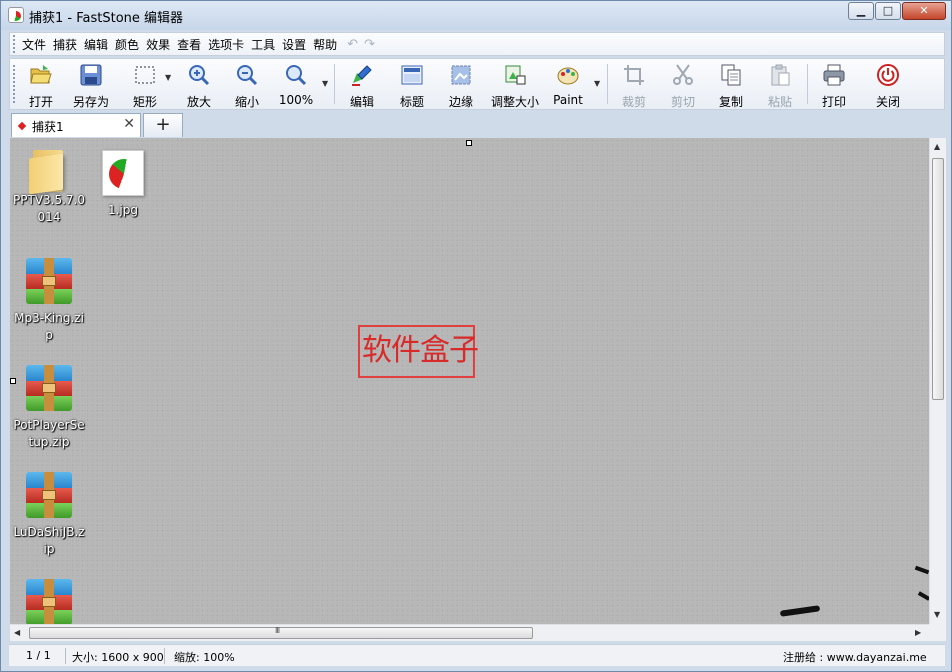 Image resolution: width=952 pixels, height=672 pixels. I want to click on zoom-in-icon, so click(199, 75).